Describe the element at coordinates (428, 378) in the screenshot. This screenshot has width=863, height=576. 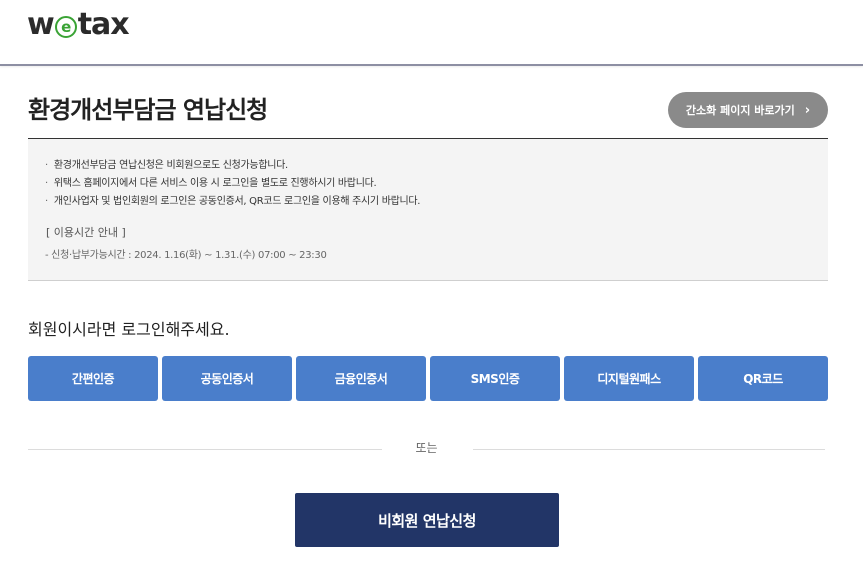
I see `auth-method-row: 간편인증 공동인증서 금융인증서 SMS인증 디지털원패스 QR코드` at that location.